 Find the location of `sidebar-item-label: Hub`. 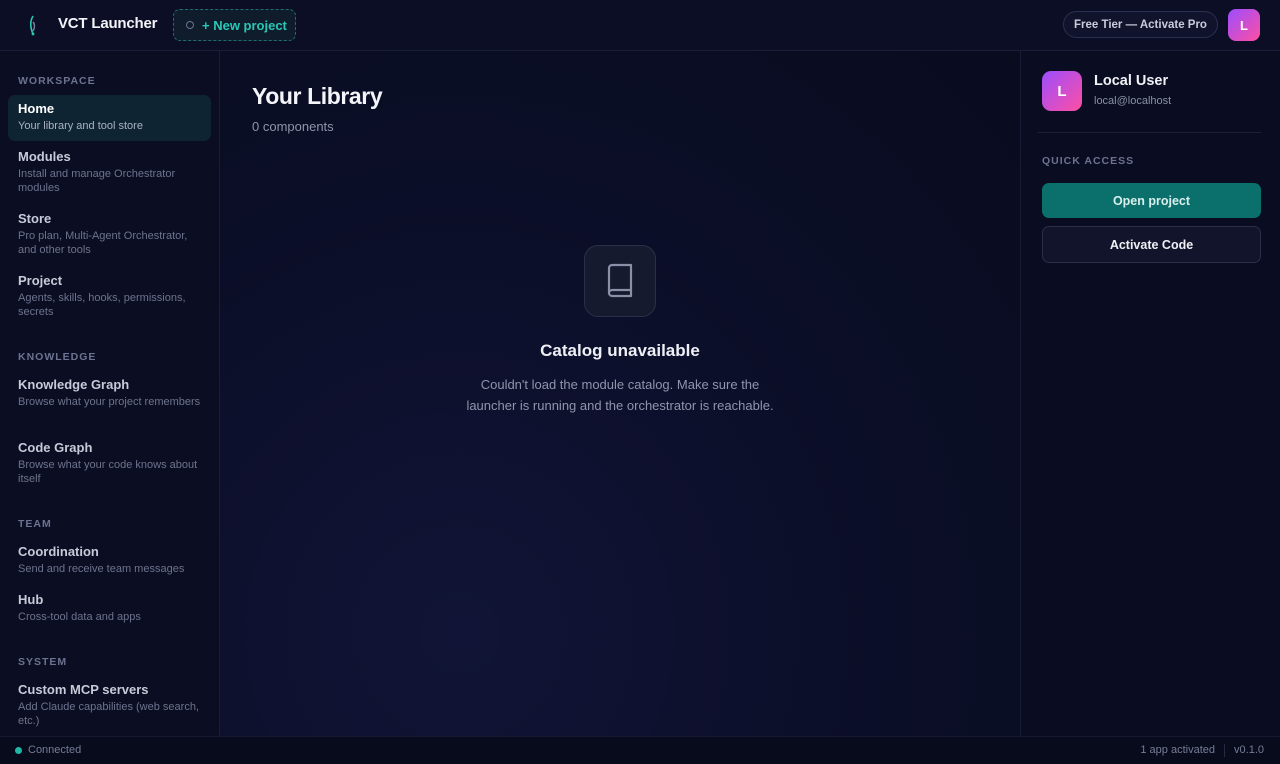

sidebar-item-label: Hub is located at coordinates (31, 599).